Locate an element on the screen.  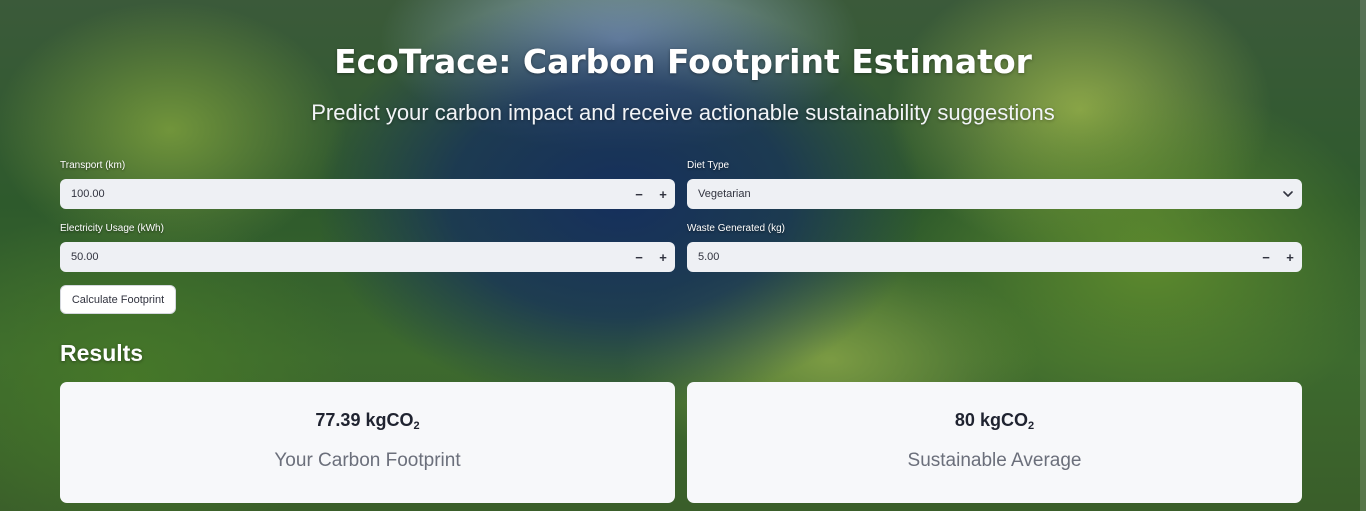
average-value: 80 kgCO2 is located at coordinates (994, 421).